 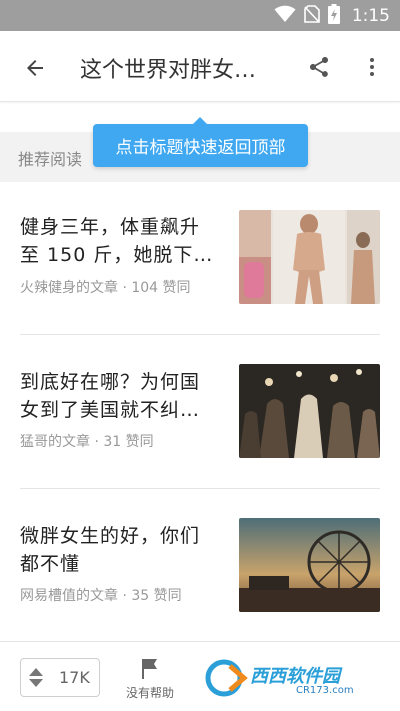 What do you see at coordinates (200, 142) in the screenshot?
I see `scroll-to-top-tooltip: 点击标题快速返回顶部` at bounding box center [200, 142].